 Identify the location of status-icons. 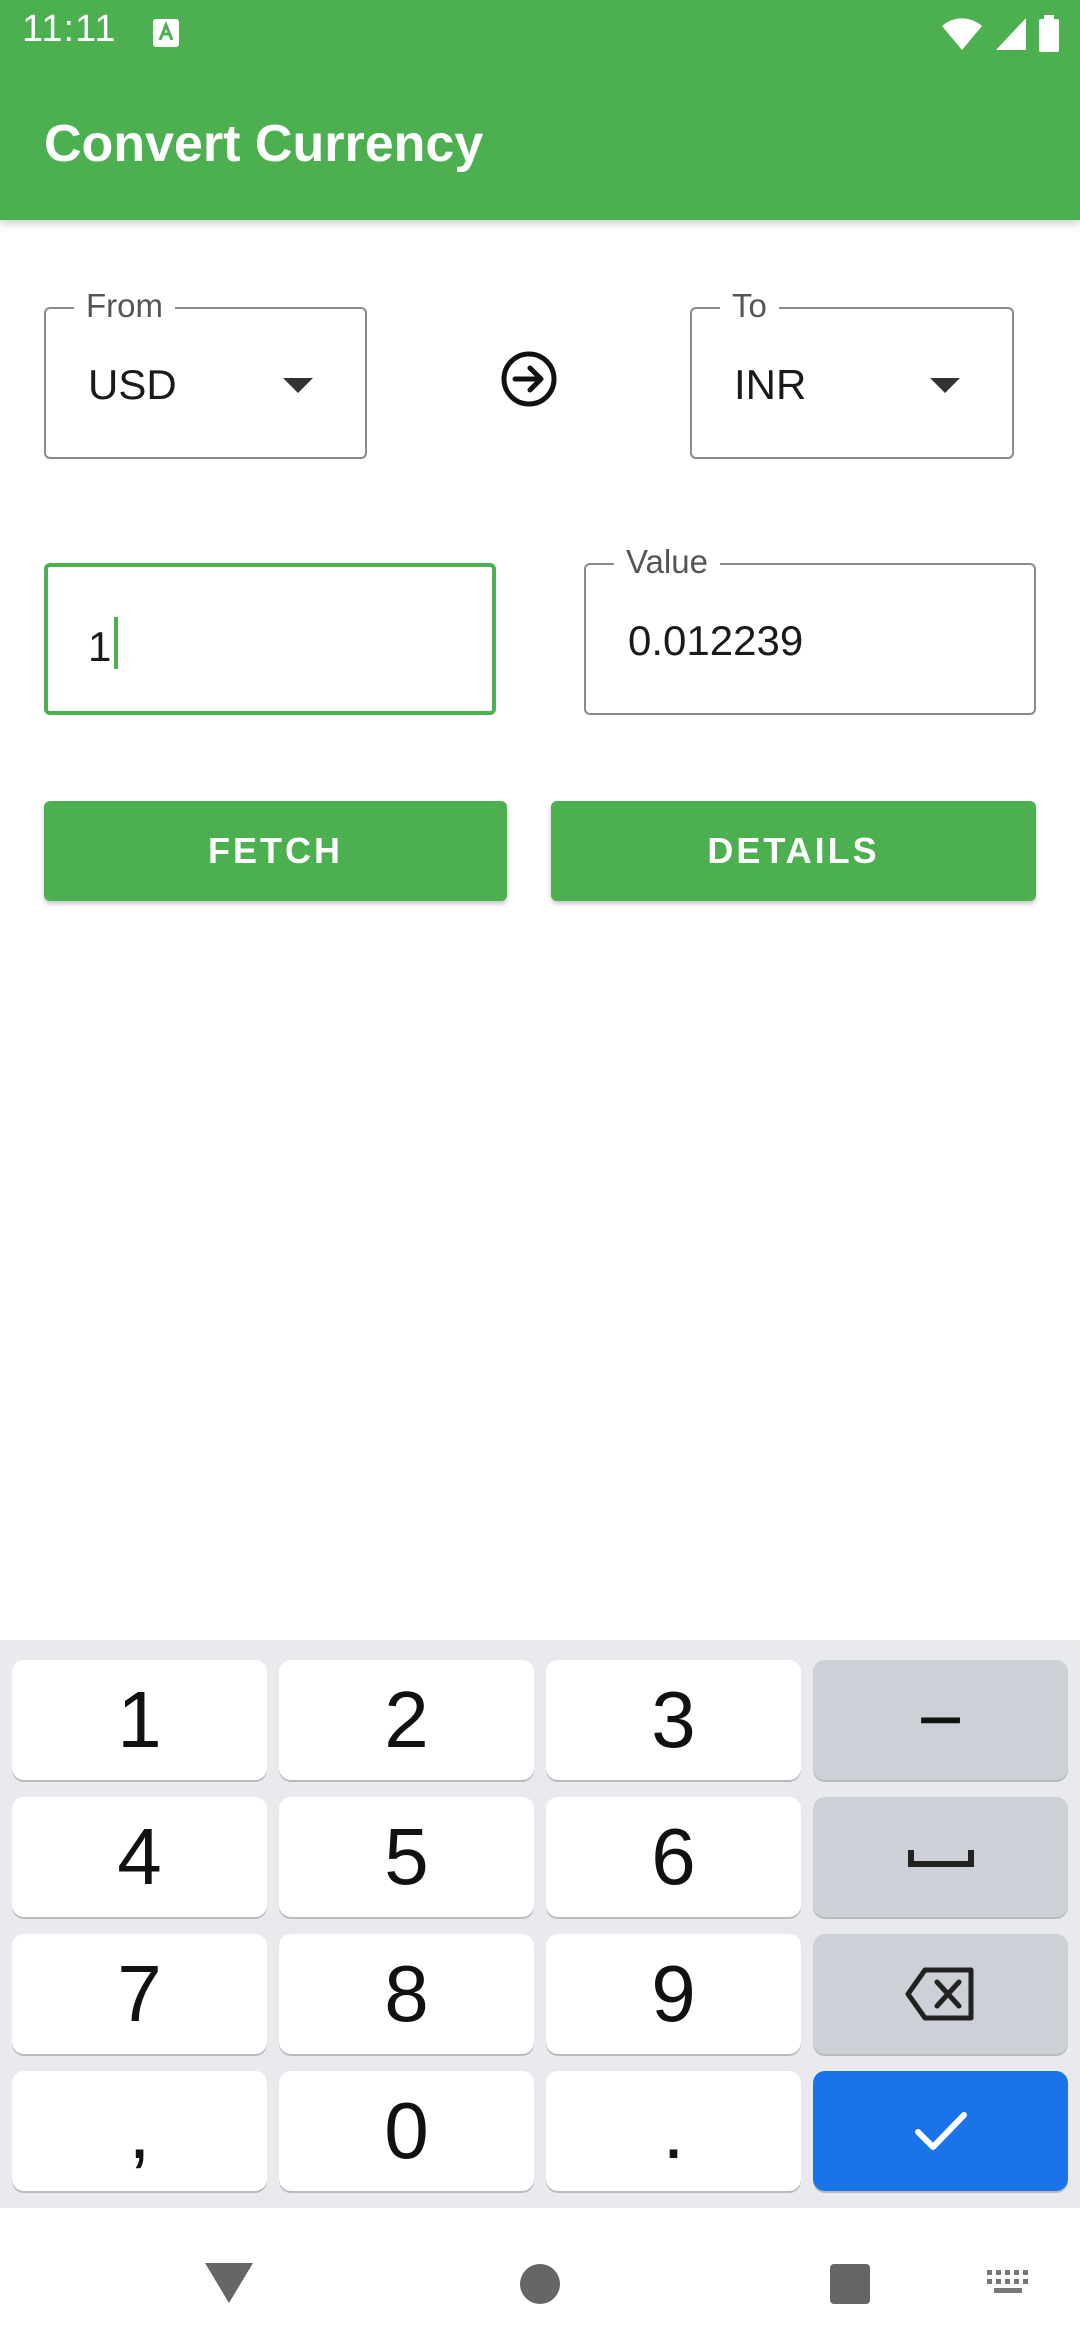
(1000, 34).